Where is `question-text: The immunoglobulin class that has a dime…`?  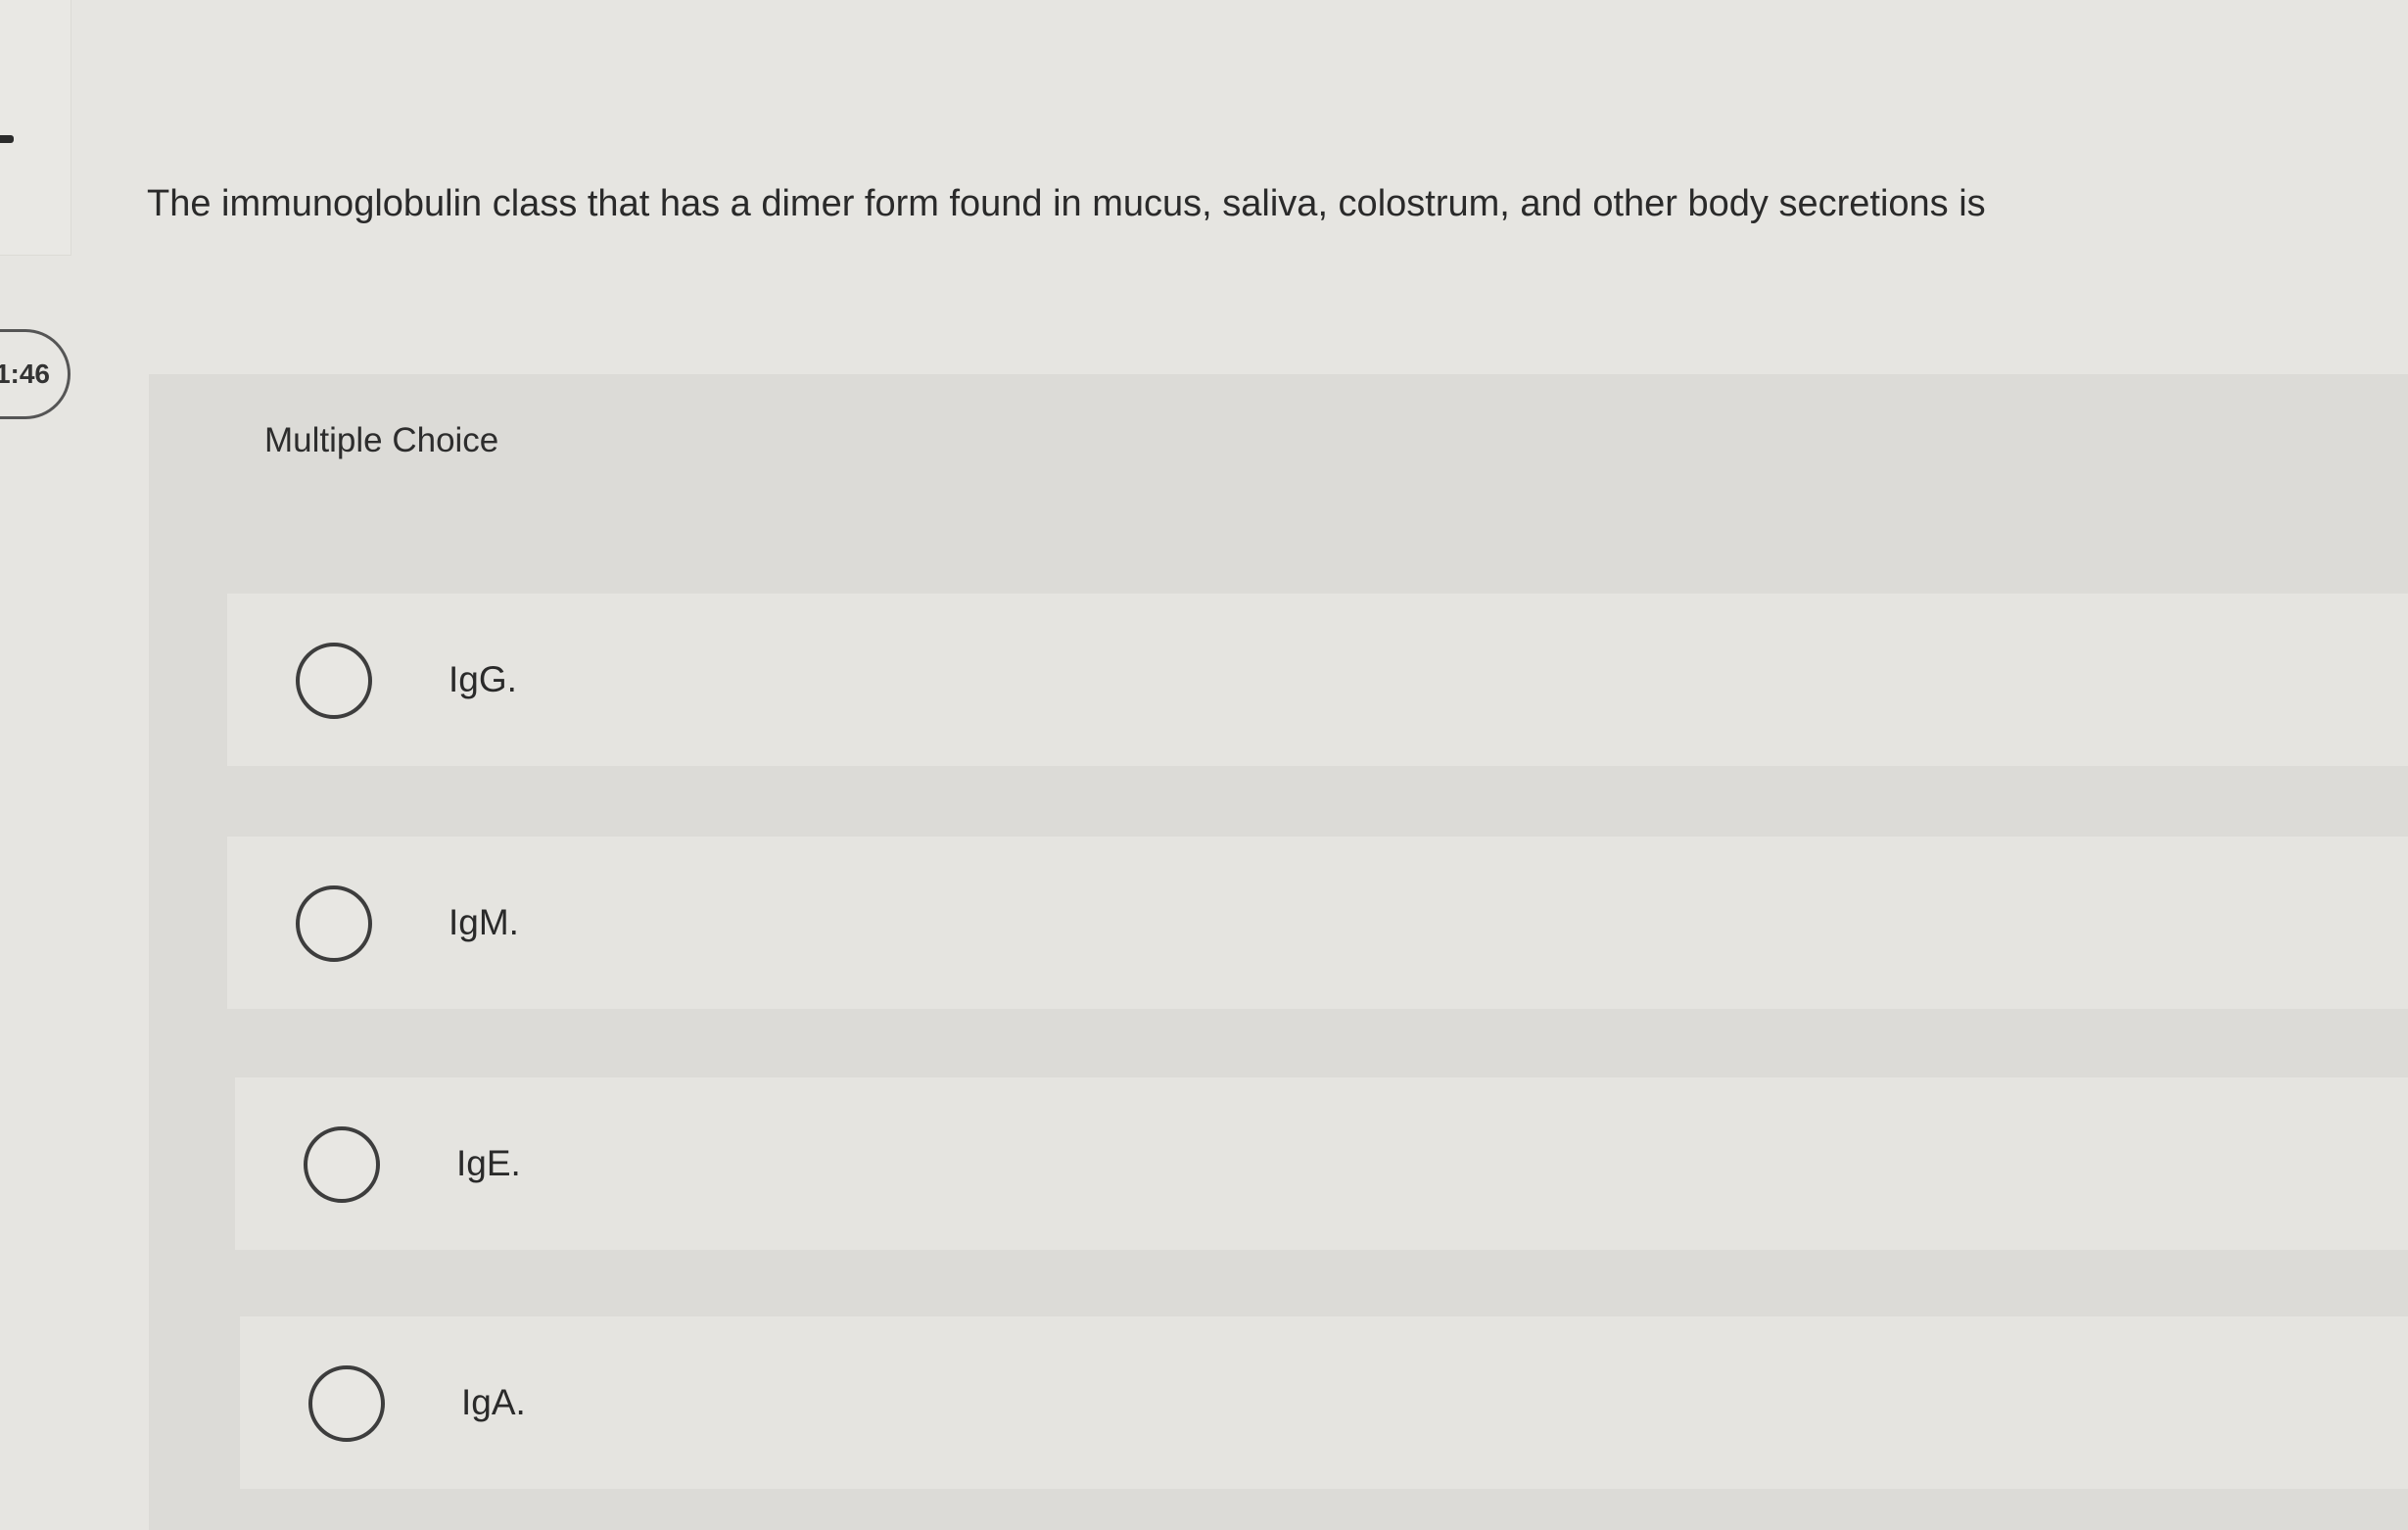
question-text: The immunoglobulin class that has a dime… is located at coordinates (1066, 203).